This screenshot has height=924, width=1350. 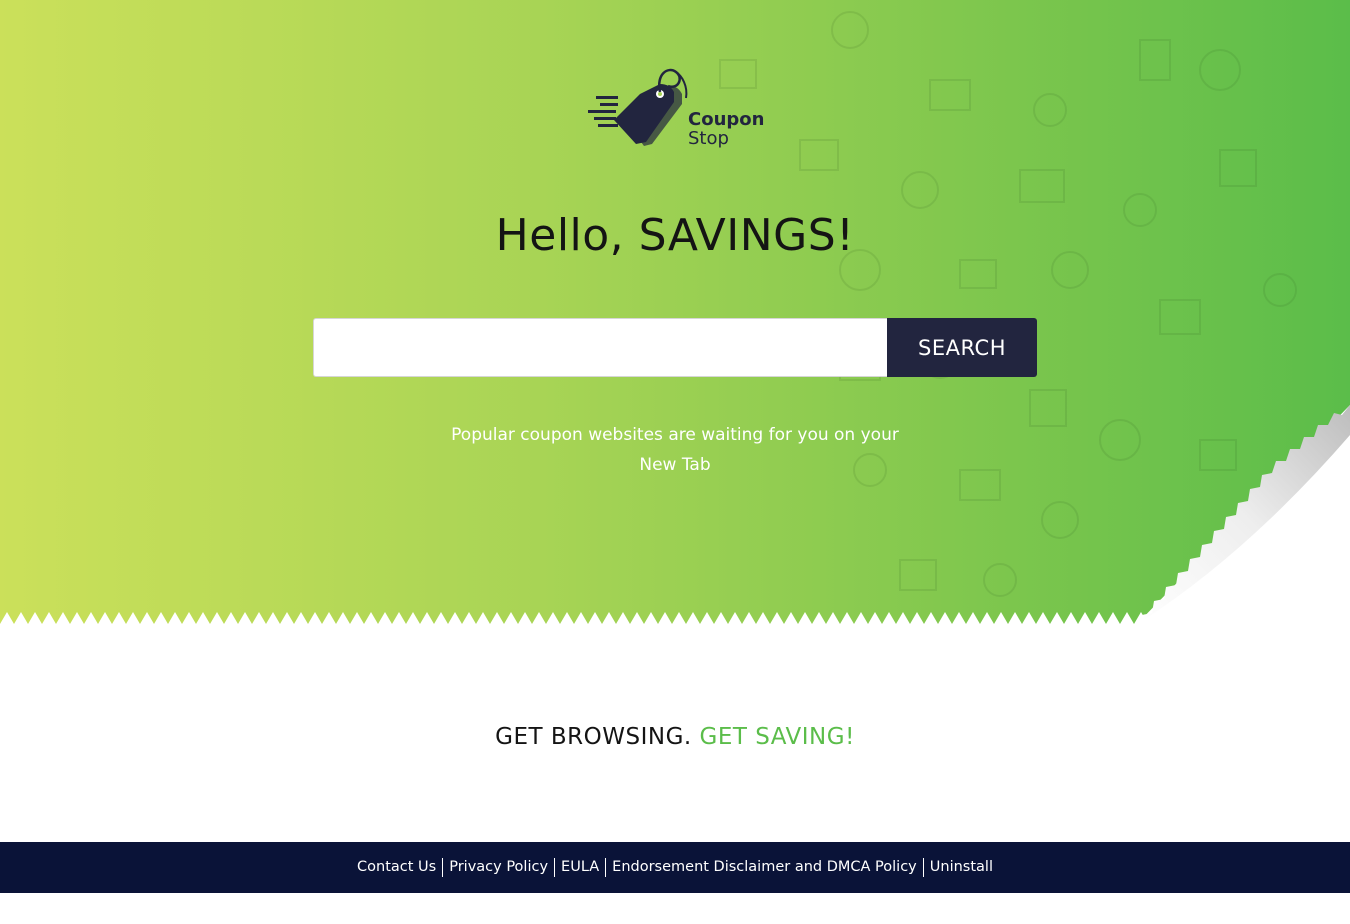 I want to click on brand-name: Coupon Stop, so click(x=726, y=129).